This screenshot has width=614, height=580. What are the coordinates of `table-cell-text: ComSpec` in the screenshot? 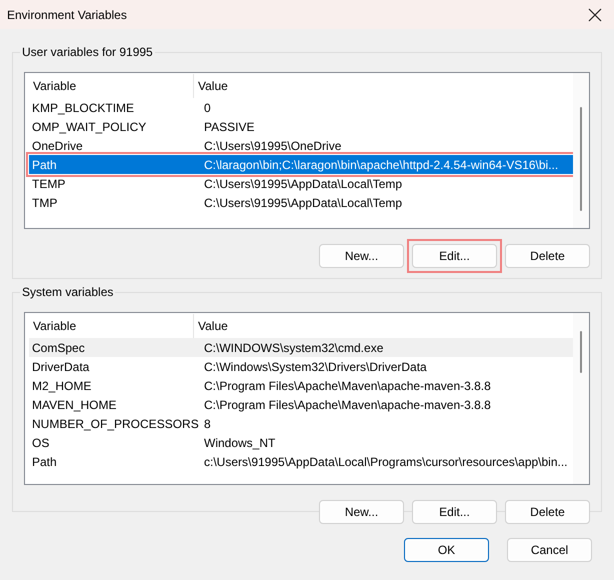 It's located at (58, 347).